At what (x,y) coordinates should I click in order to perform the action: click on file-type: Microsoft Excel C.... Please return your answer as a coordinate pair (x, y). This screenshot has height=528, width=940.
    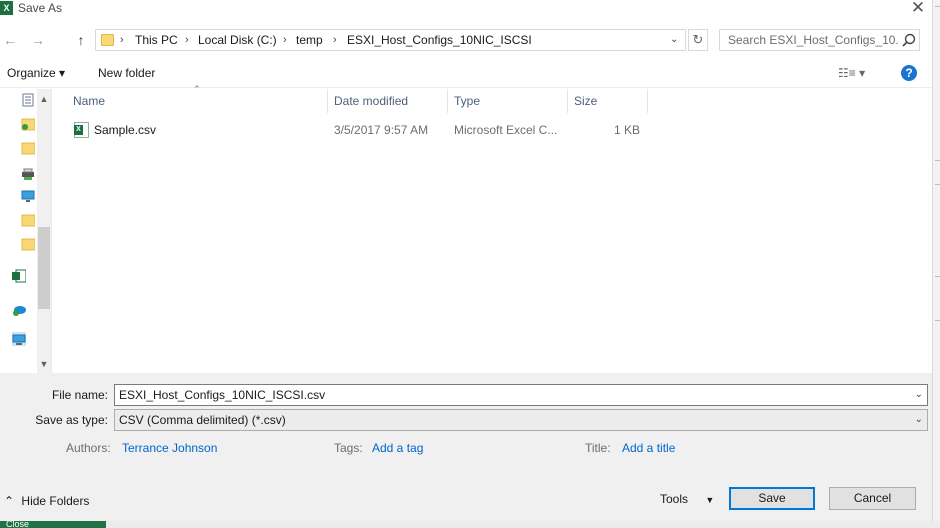
    Looking at the image, I should click on (506, 130).